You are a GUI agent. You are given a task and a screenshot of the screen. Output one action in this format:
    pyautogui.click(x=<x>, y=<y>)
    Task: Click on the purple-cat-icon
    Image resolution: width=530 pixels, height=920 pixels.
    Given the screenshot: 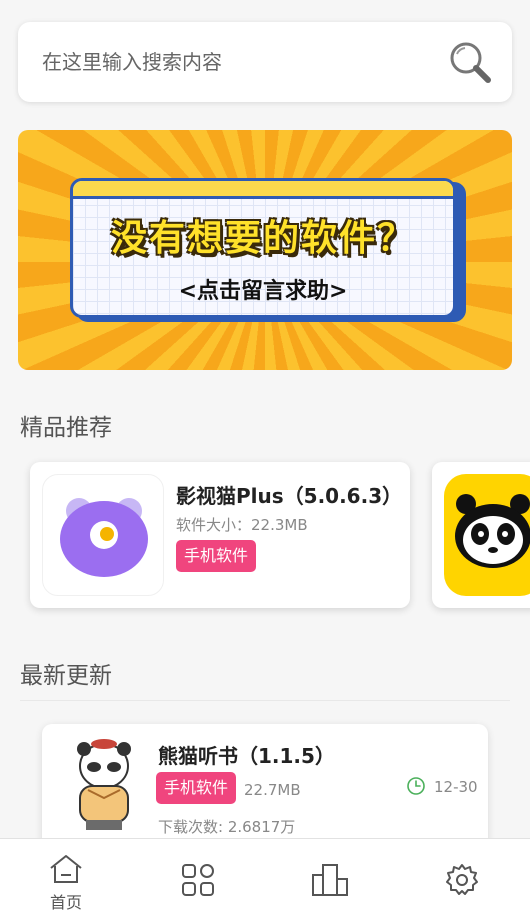 What is the action you would take?
    pyautogui.click(x=104, y=537)
    